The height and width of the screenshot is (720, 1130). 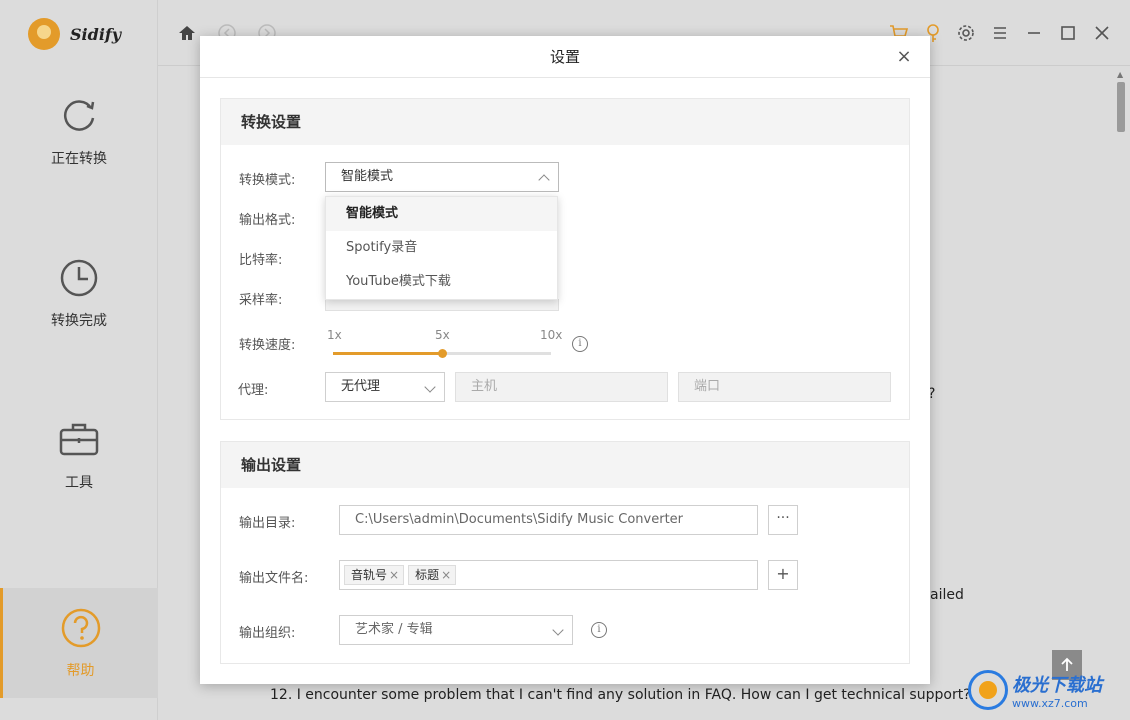 What do you see at coordinates (1121, 393) in the screenshot?
I see `scrollbar: ▲` at bounding box center [1121, 393].